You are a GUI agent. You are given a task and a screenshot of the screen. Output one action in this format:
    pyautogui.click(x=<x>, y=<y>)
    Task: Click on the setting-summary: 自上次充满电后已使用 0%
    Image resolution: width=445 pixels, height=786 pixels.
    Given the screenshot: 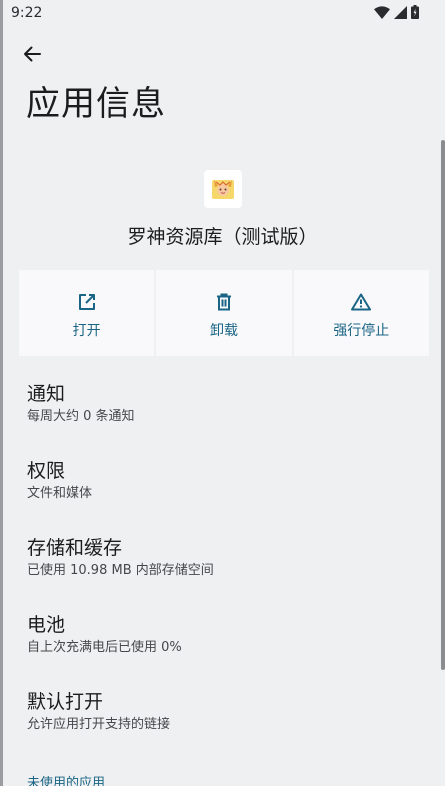 What is the action you would take?
    pyautogui.click(x=104, y=647)
    